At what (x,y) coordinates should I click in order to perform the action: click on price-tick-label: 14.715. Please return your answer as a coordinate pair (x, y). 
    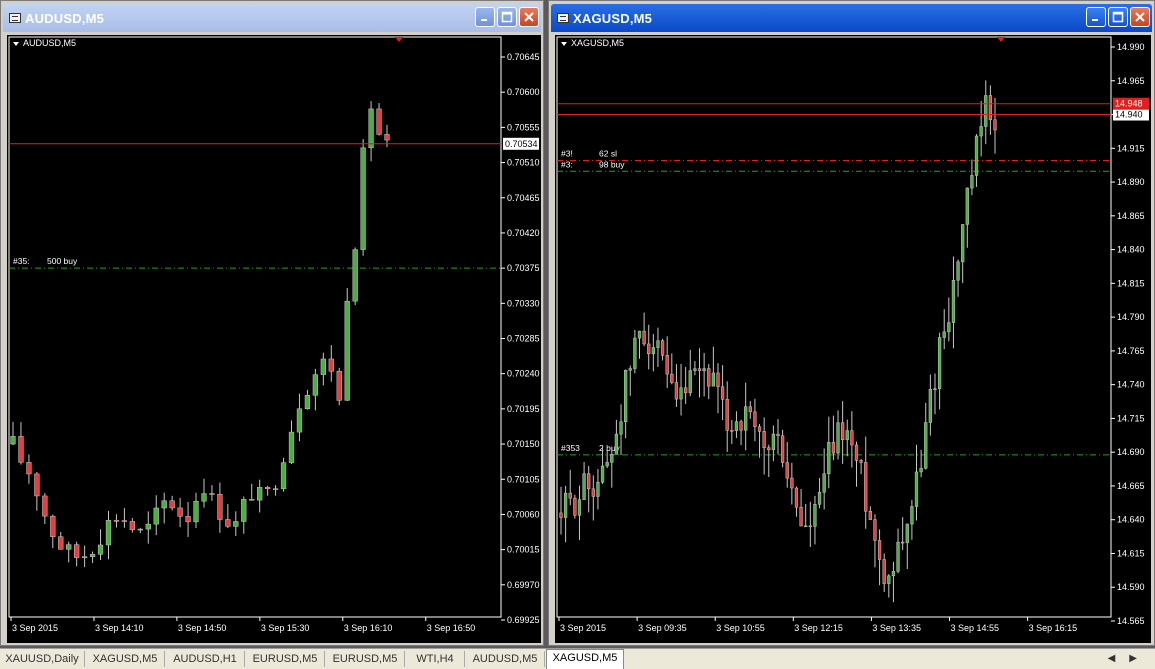
    Looking at the image, I should click on (1131, 418).